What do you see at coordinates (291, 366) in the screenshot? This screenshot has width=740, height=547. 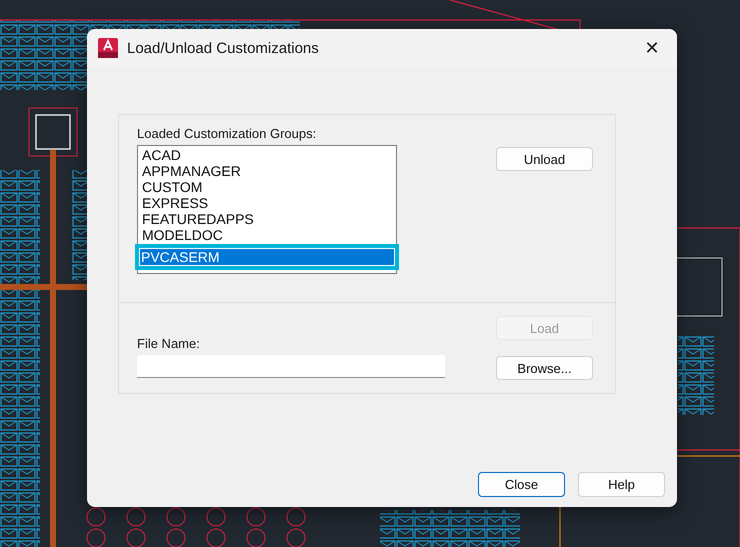 I see `file-name-field` at bounding box center [291, 366].